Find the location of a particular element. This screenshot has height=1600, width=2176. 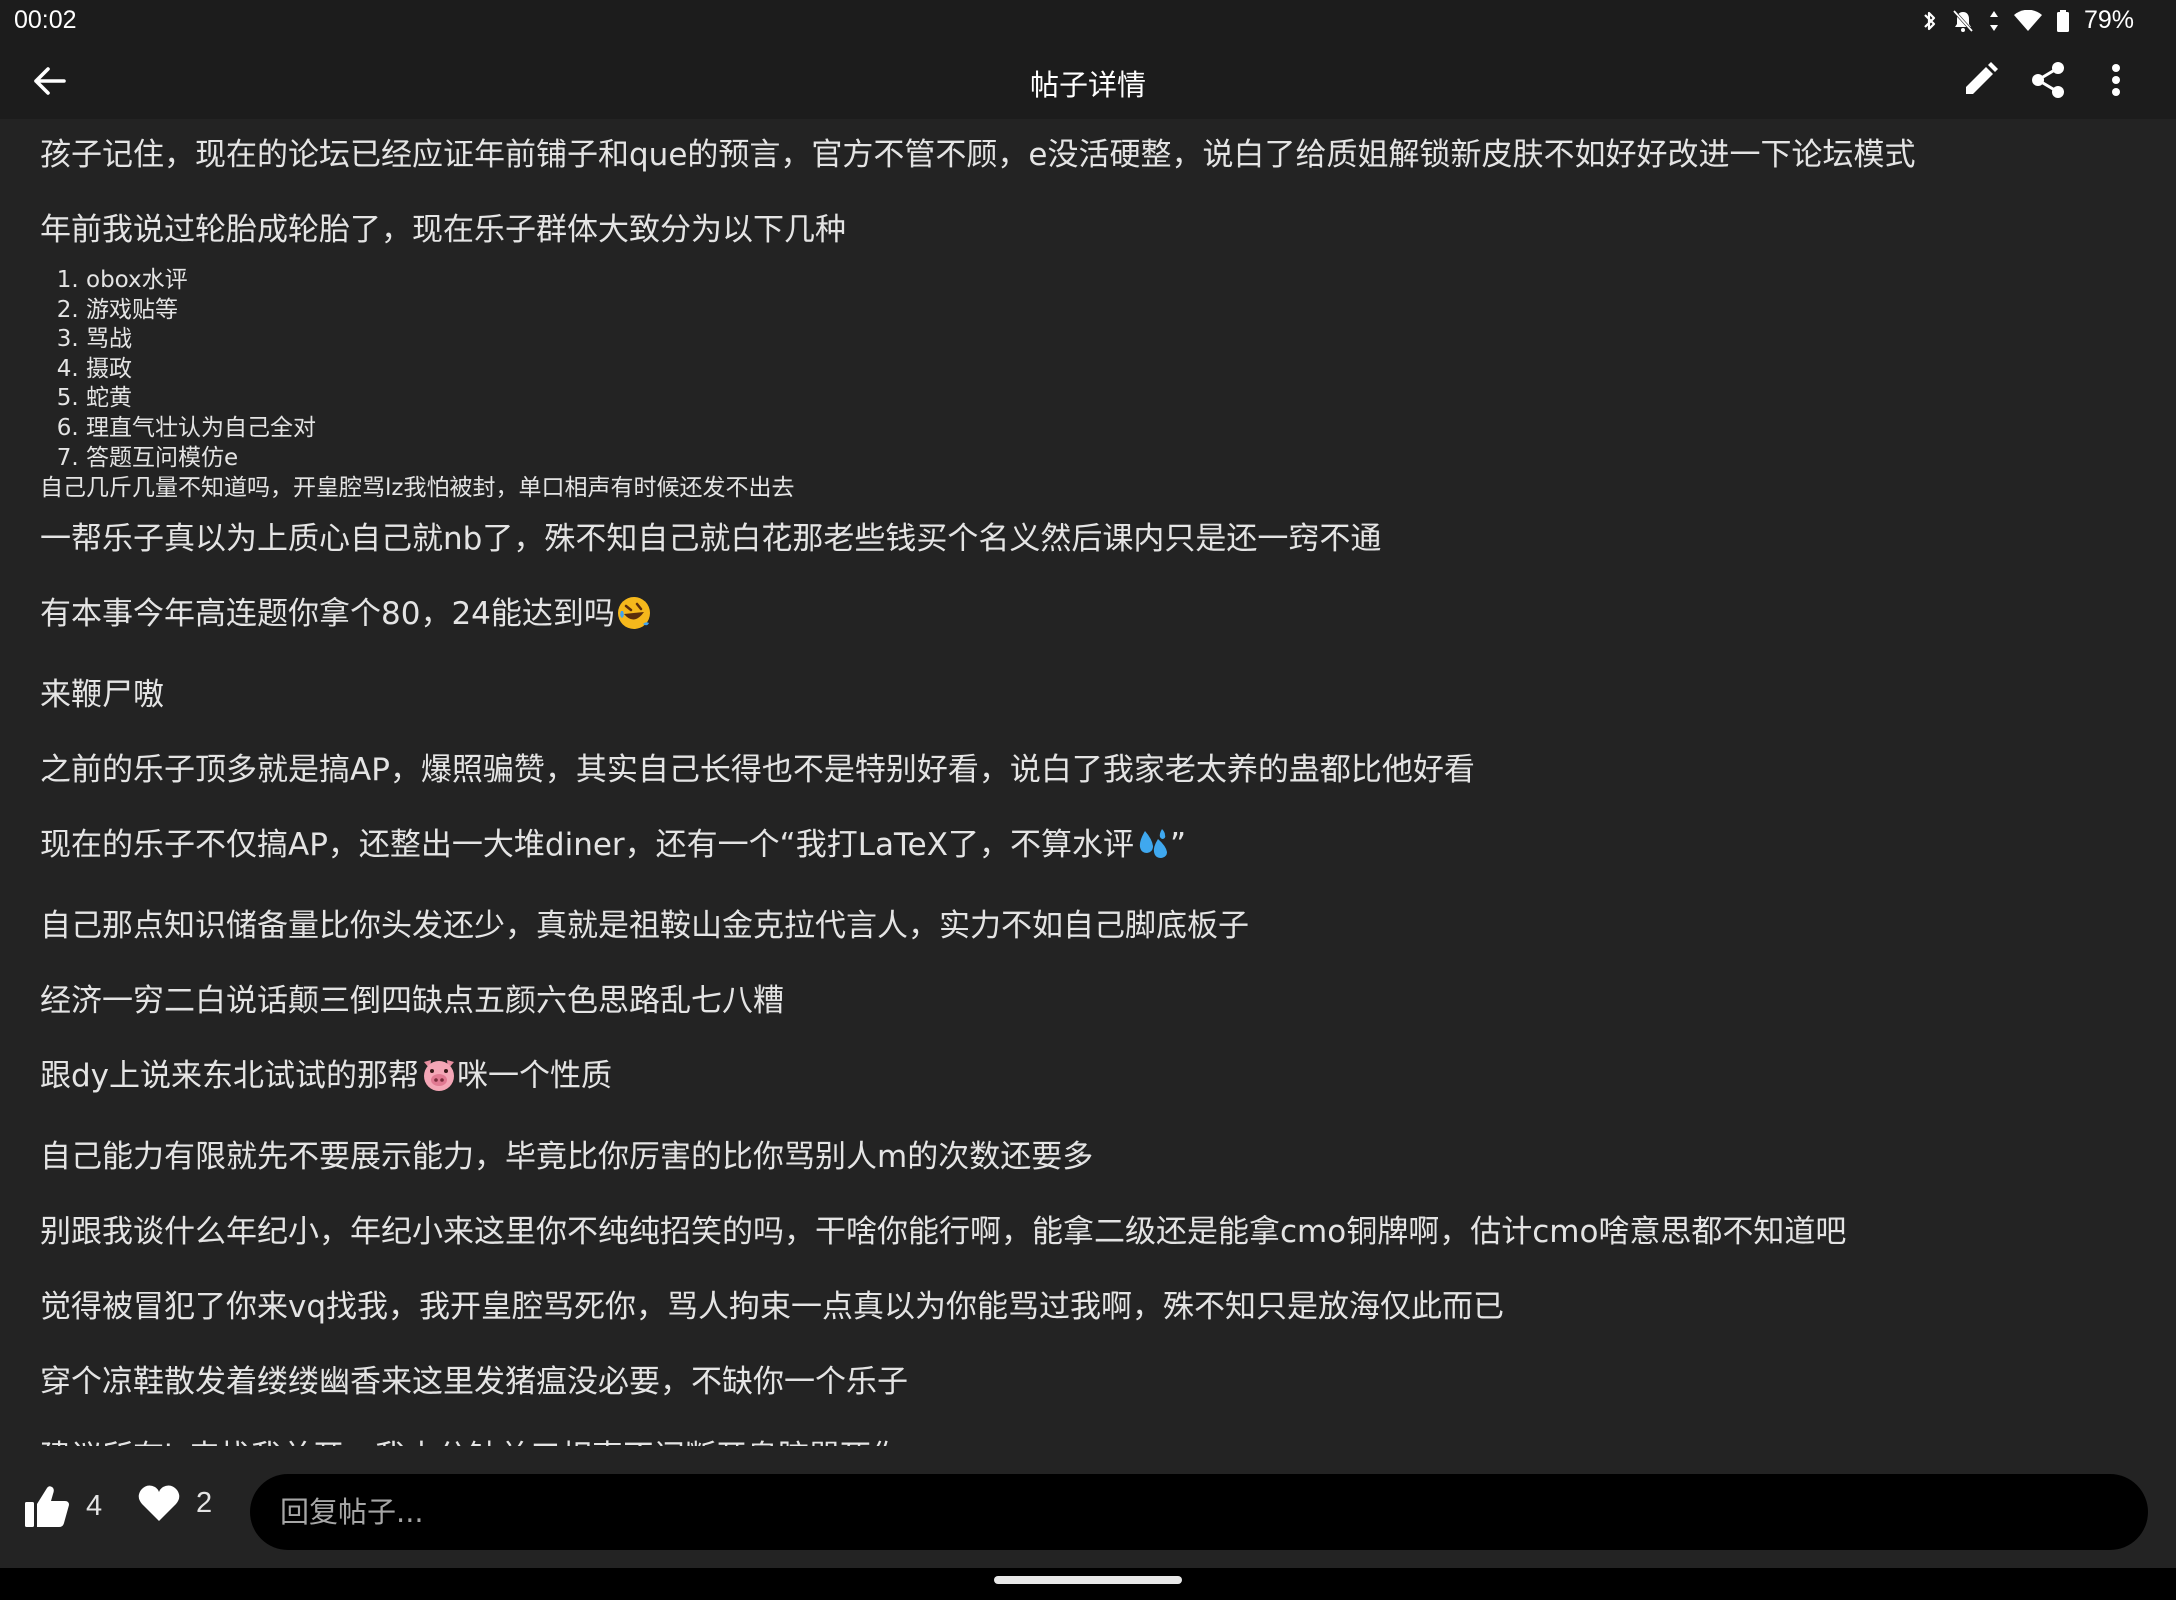

list-item: 摄政 is located at coordinates (1111, 370).